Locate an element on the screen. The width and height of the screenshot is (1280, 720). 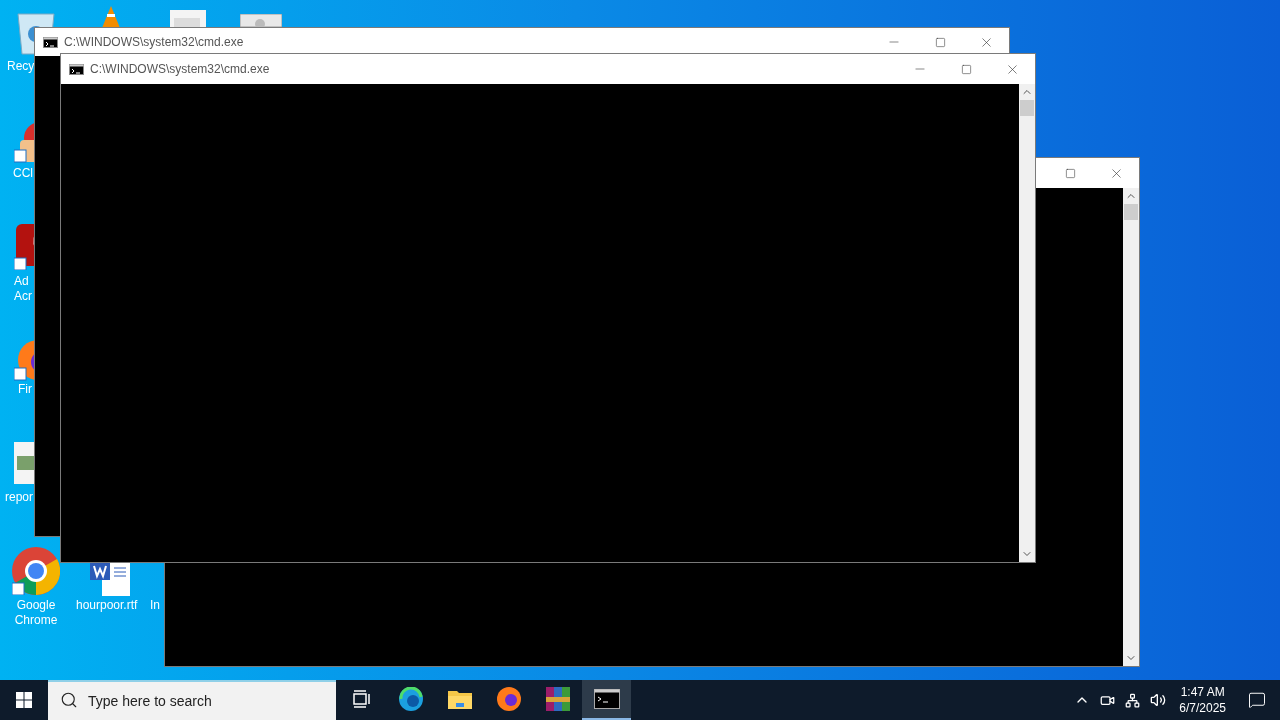
terminal-icon is located at coordinates (606, 699).